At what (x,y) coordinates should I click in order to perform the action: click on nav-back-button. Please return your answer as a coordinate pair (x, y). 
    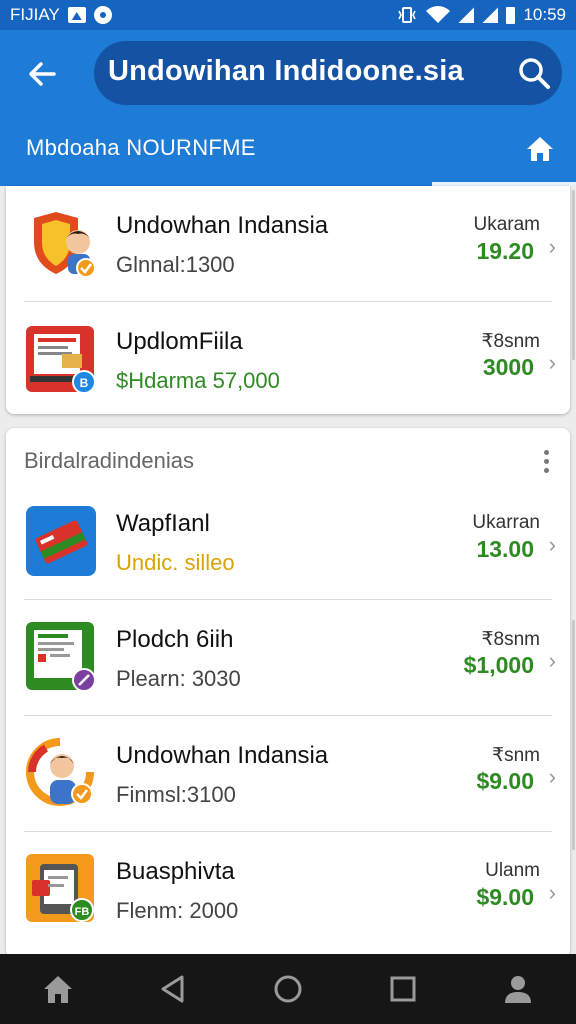
    Looking at the image, I should click on (173, 989).